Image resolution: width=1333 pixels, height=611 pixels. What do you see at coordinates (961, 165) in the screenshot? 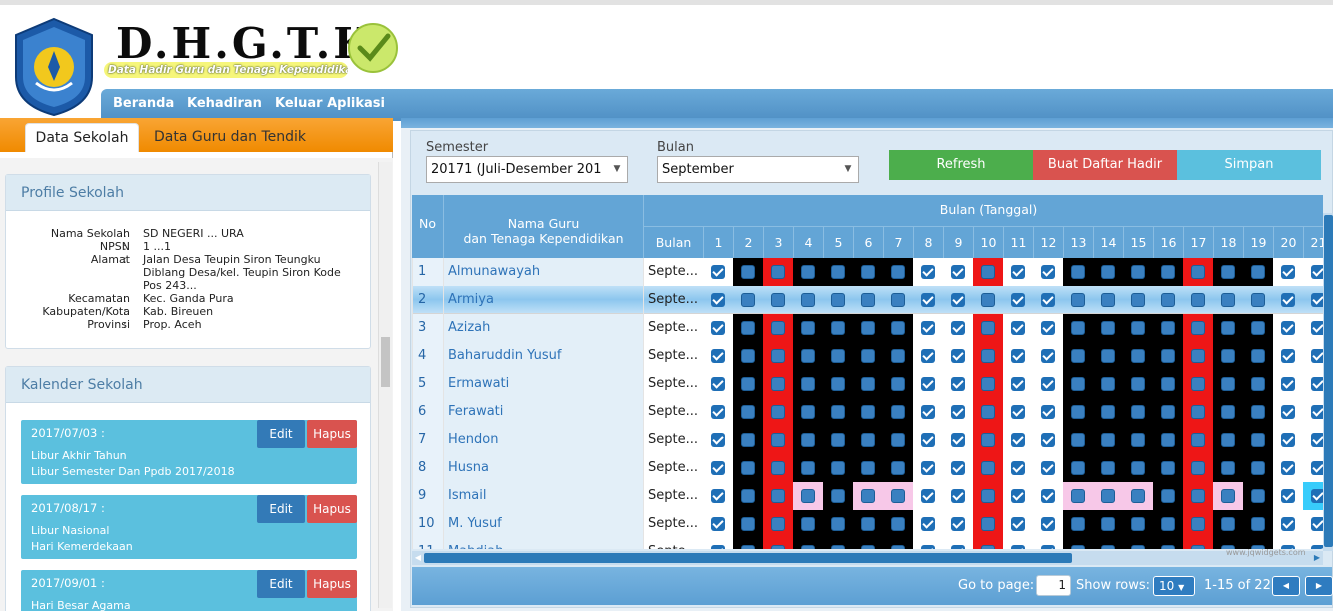
I see `refresh-button: Refresh` at bounding box center [961, 165].